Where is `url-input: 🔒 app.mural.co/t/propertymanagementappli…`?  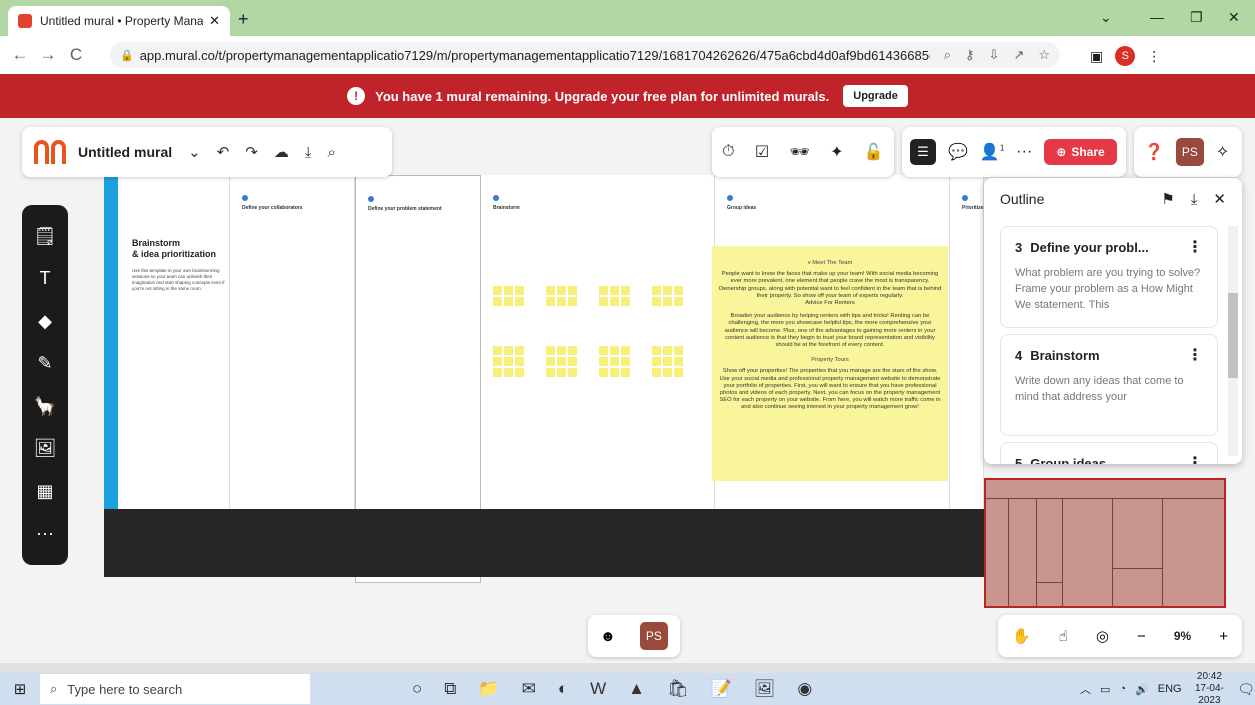 url-input: 🔒 app.mural.co/t/propertymanagementappli… is located at coordinates (585, 55).